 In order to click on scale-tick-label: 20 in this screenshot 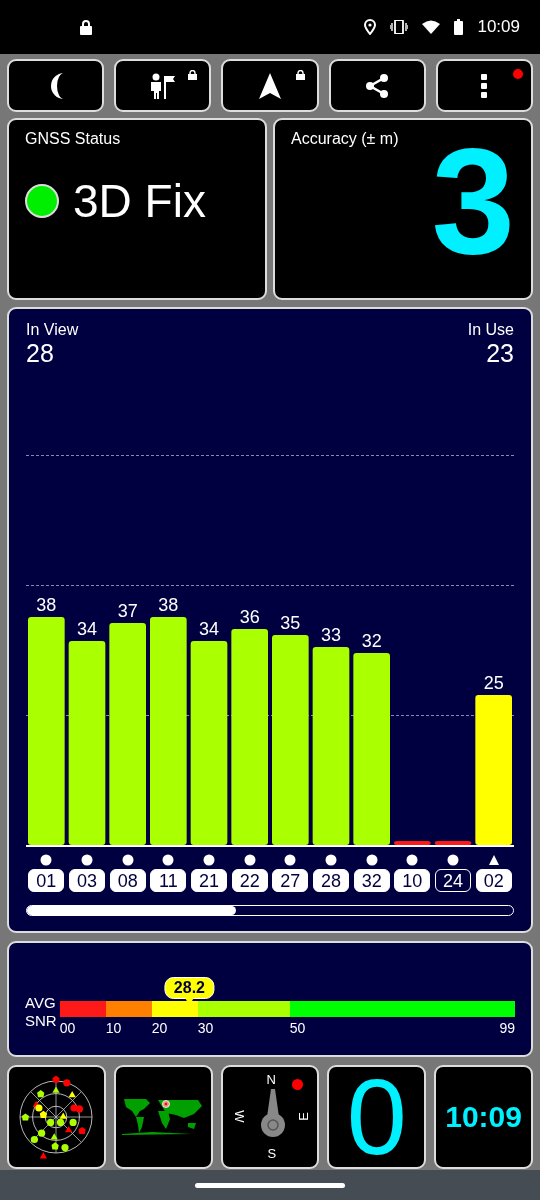, I will do `click(159, 1028)`.